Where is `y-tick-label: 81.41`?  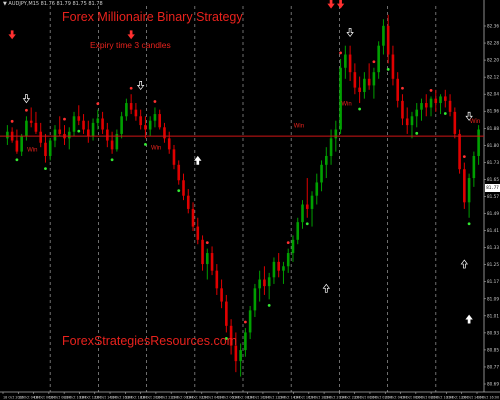 y-tick-label: 81.41 is located at coordinates (493, 230).